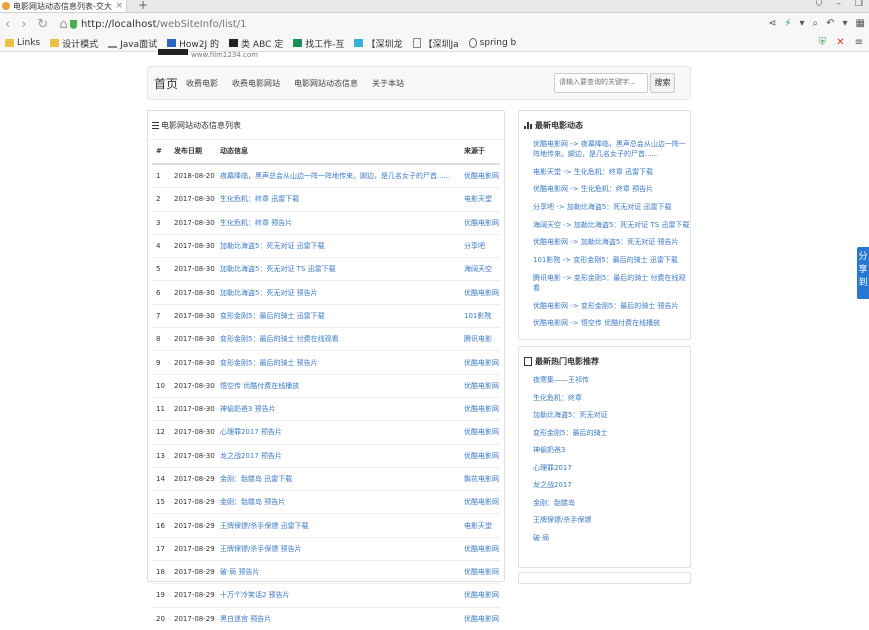 The width and height of the screenshot is (869, 630). Describe the element at coordinates (863, 273) in the screenshot. I see `share-widget: 分享到` at that location.